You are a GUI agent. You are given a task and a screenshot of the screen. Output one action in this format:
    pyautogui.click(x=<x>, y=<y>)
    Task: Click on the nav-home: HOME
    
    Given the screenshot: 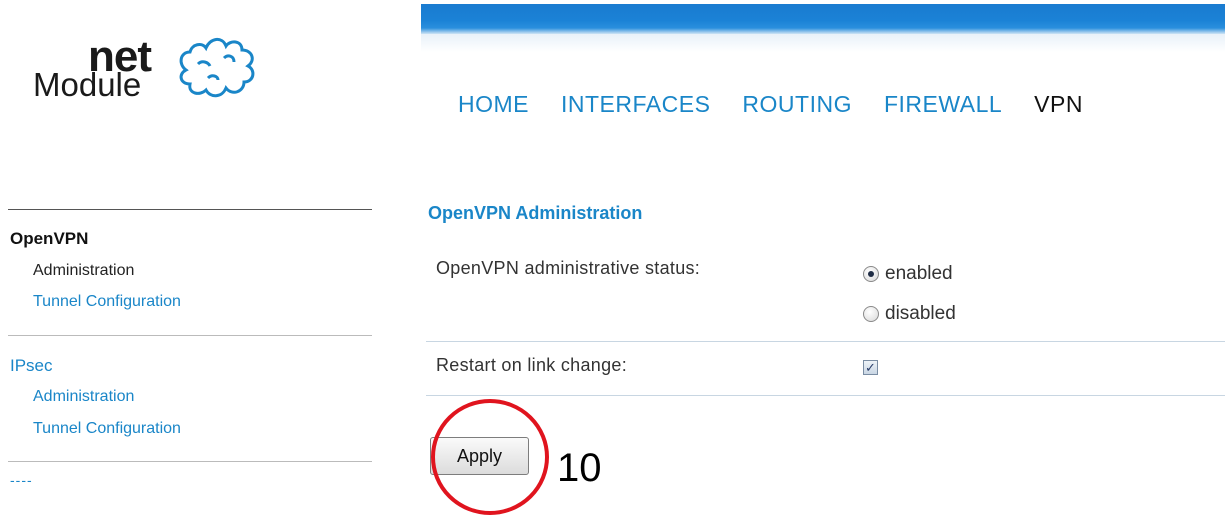 What is the action you would take?
    pyautogui.click(x=493, y=104)
    